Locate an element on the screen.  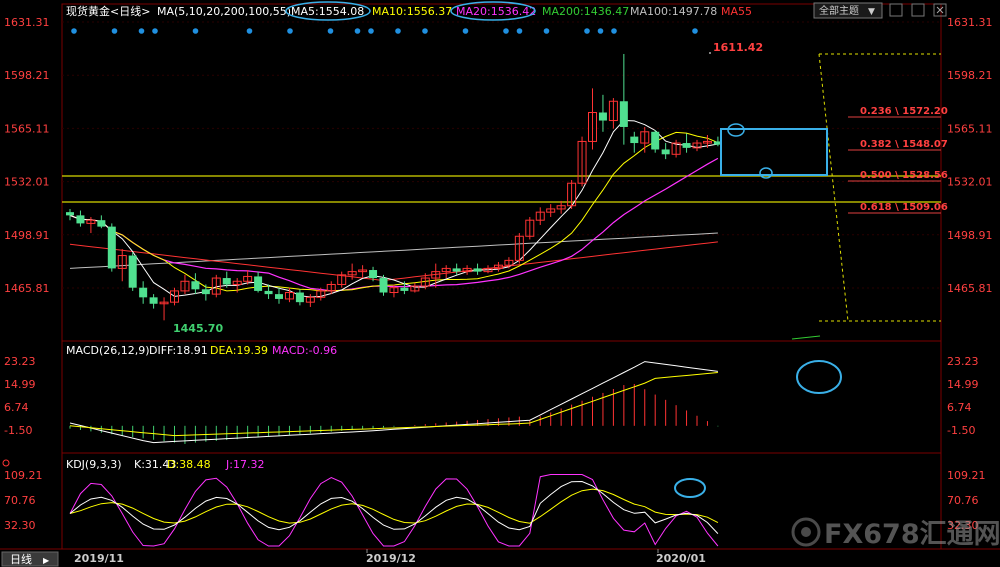
fib-trend-line is located at coordinates (833, 187).